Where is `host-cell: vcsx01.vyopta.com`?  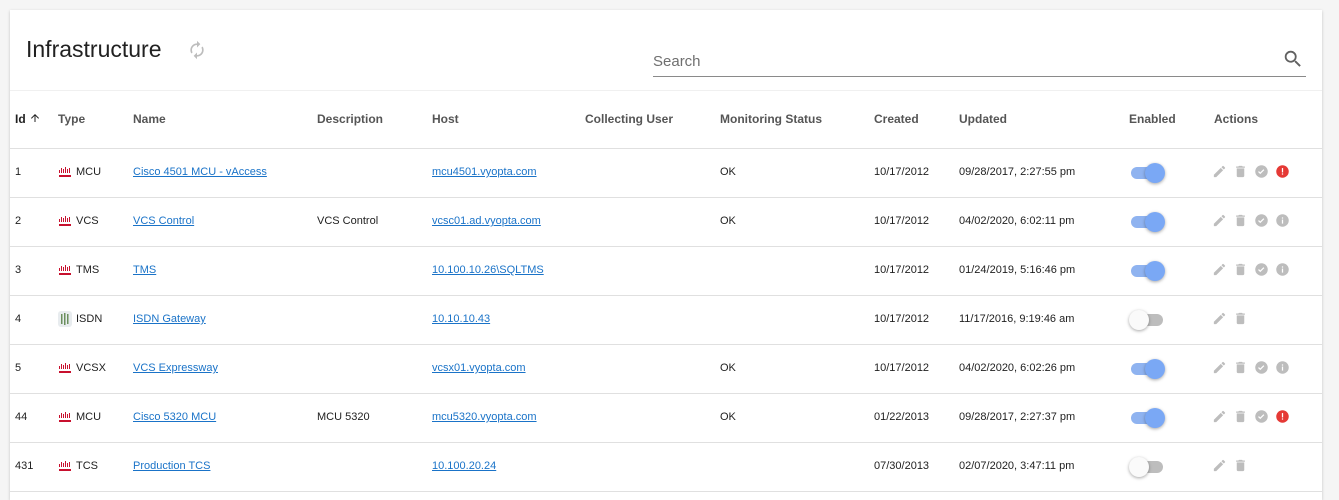 host-cell: vcsx01.vyopta.com is located at coordinates (479, 368).